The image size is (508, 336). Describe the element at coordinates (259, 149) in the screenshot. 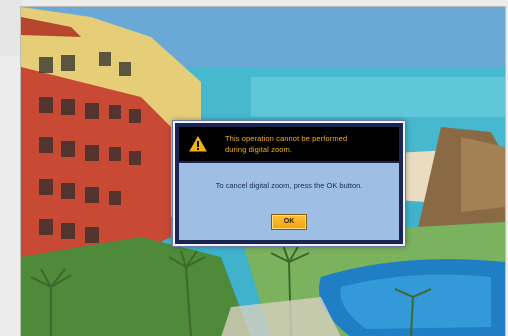

I see `dialog-message-line-2: during digital zoom.` at that location.